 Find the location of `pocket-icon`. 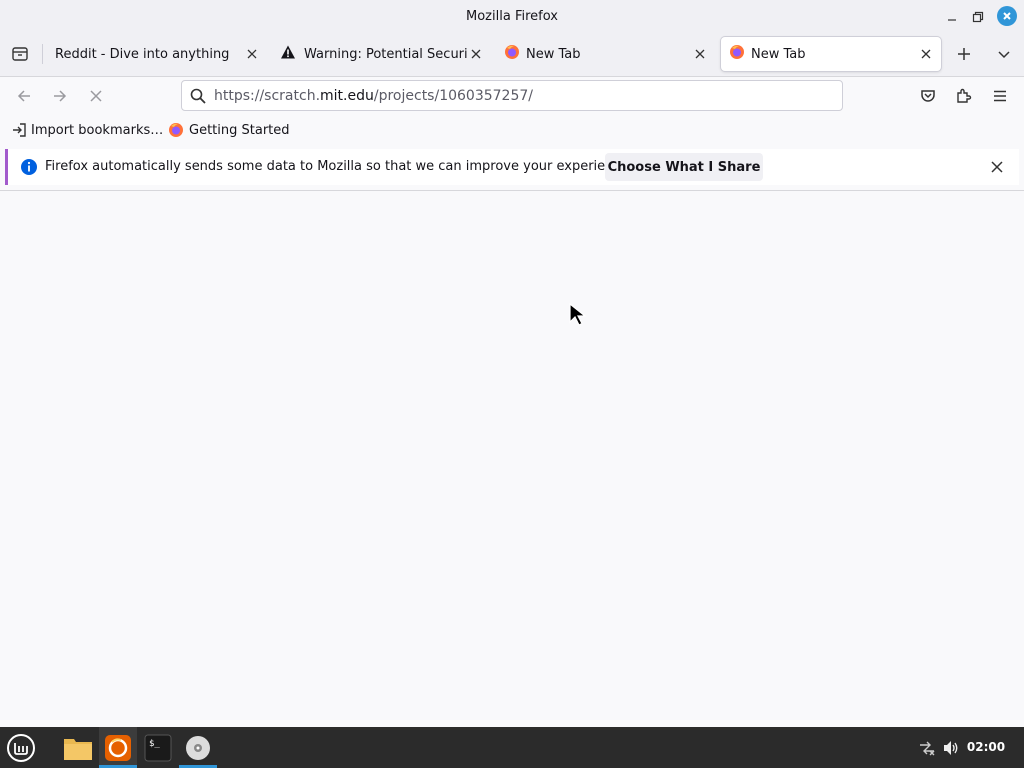

pocket-icon is located at coordinates (928, 96).